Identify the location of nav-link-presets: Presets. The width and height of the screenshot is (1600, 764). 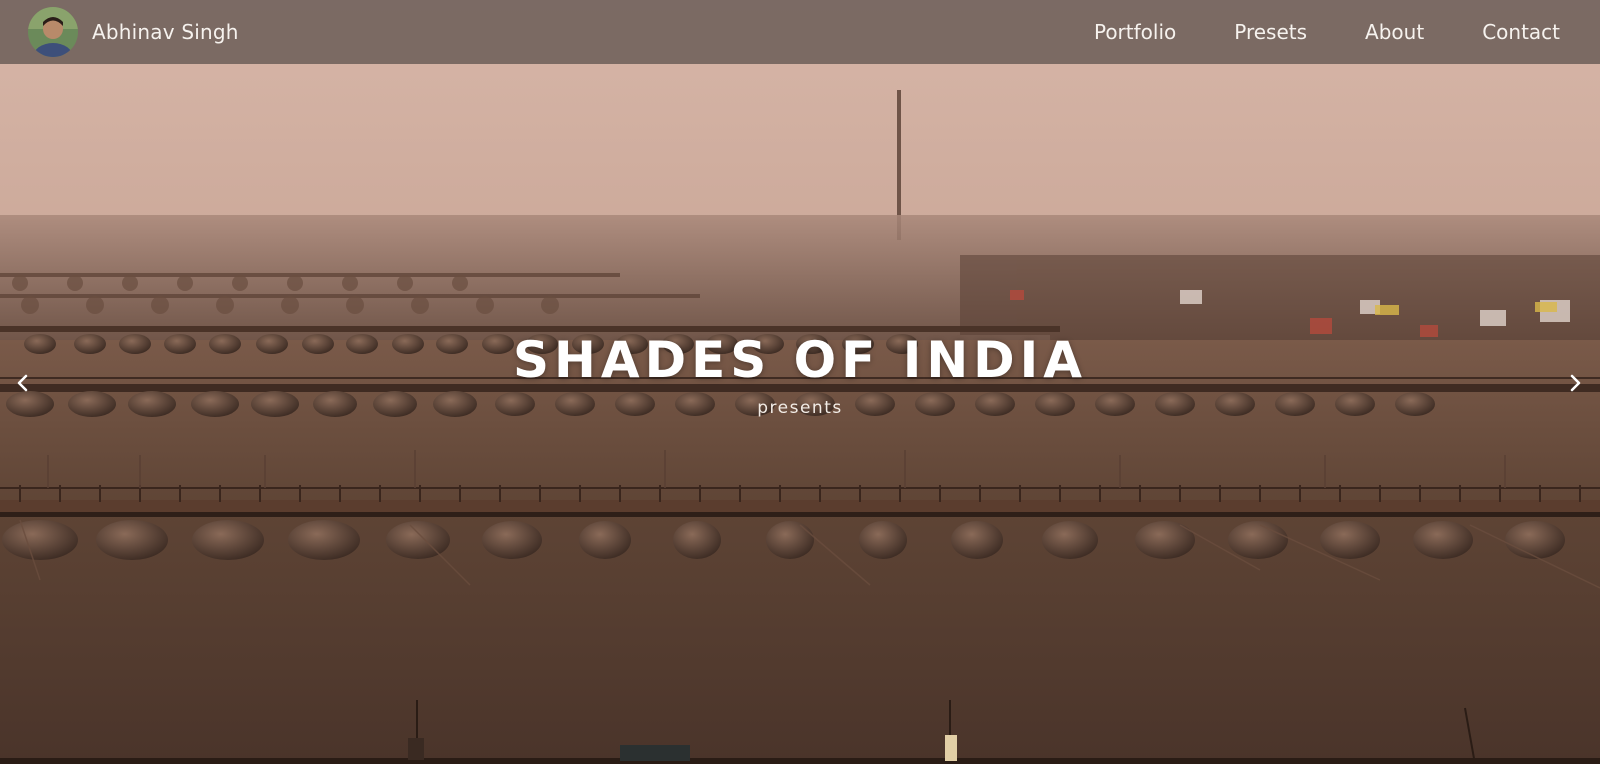
(1270, 32).